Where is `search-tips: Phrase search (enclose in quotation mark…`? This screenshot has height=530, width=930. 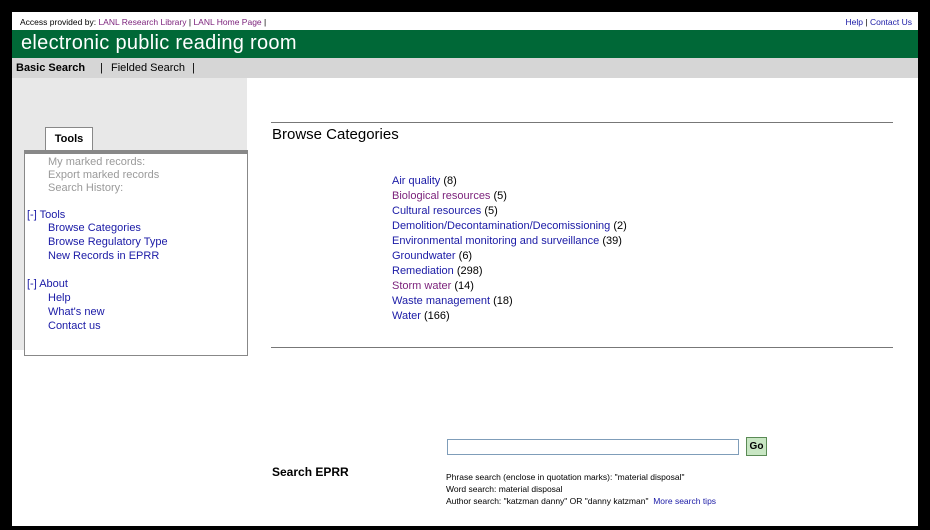 search-tips: Phrase search (enclose in quotation mark… is located at coordinates (581, 489).